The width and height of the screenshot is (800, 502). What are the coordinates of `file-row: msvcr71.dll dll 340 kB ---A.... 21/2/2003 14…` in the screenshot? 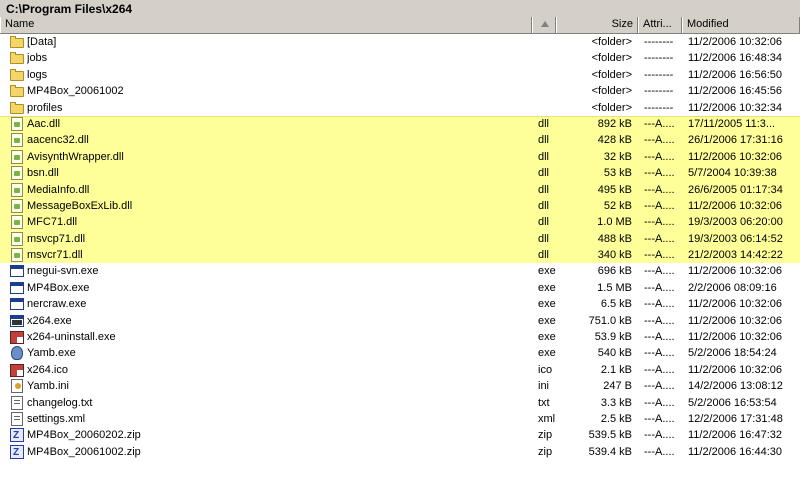 It's located at (400, 255).